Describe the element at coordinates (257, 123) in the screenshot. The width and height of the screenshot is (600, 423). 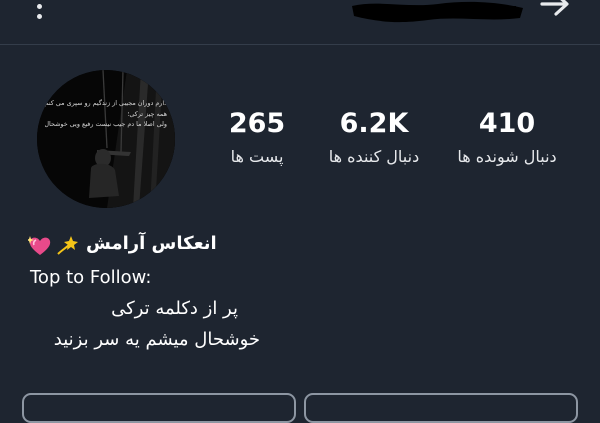
I see `posts-count: 265` at that location.